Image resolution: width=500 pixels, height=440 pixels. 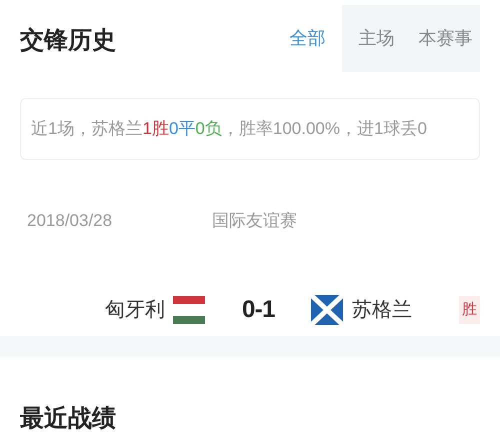 What do you see at coordinates (376, 38) in the screenshot?
I see `tab: 主场` at bounding box center [376, 38].